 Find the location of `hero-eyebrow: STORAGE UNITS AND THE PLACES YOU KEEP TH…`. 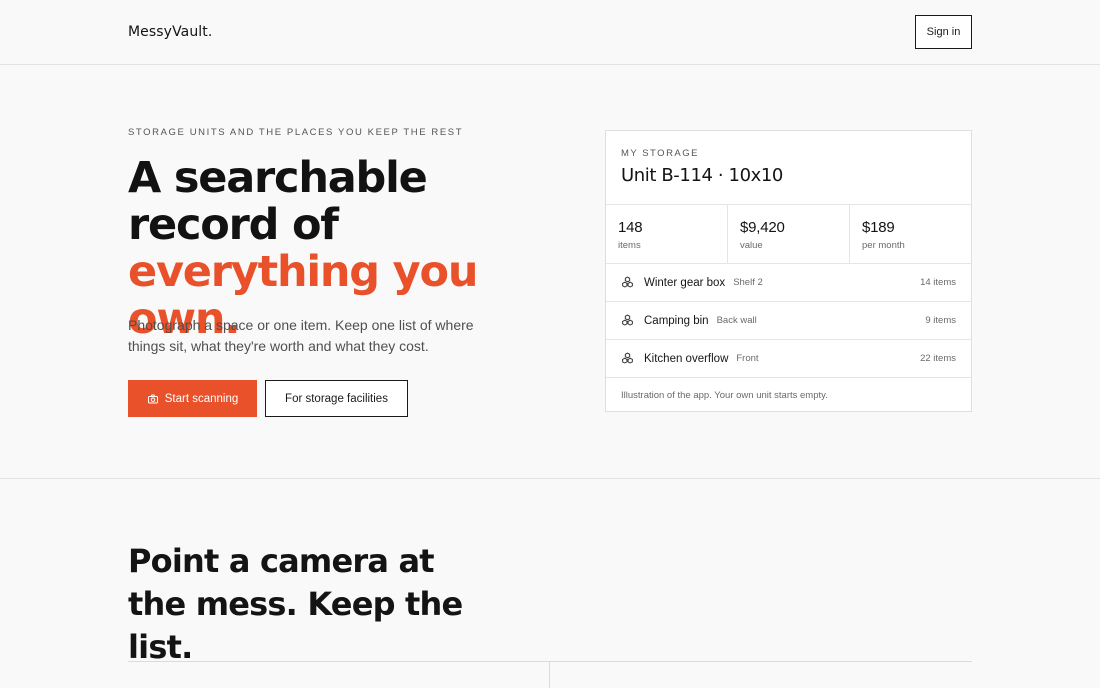

hero-eyebrow: STORAGE UNITS AND THE PLACES YOU KEEP TH… is located at coordinates (296, 132).